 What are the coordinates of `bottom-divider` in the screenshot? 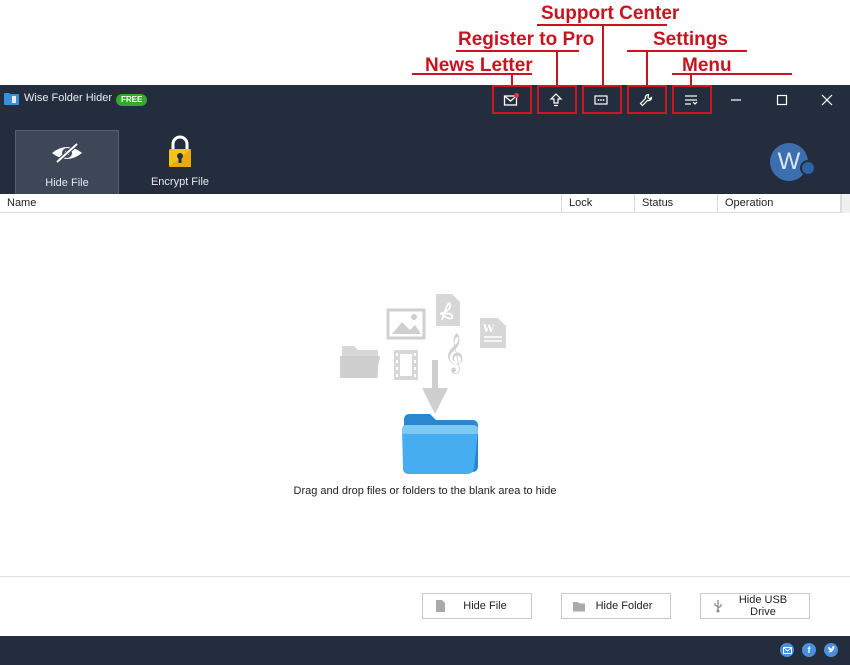 It's located at (425, 576).